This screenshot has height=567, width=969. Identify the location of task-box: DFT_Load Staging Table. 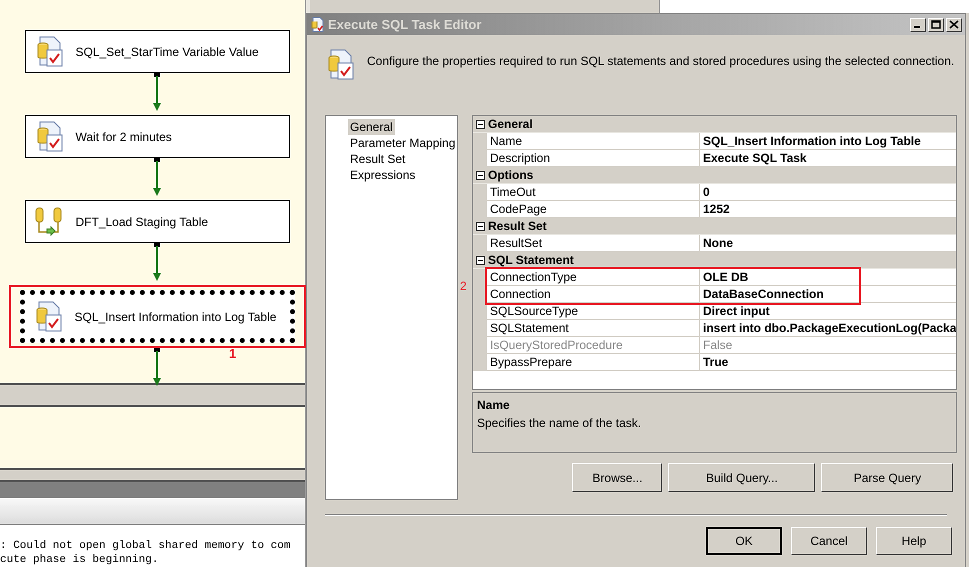
(157, 221).